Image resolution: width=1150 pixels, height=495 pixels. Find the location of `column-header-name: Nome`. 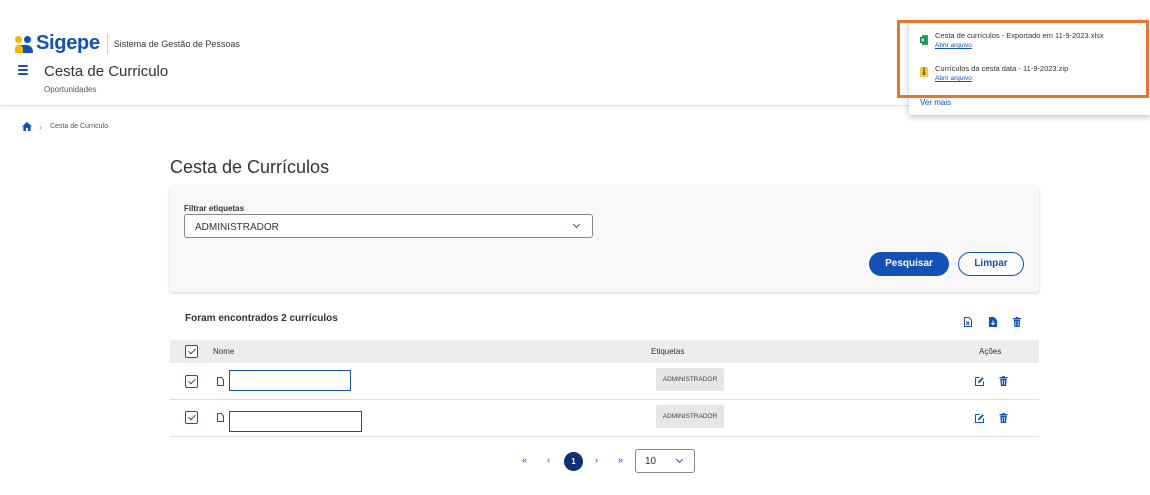

column-header-name: Nome is located at coordinates (224, 351).